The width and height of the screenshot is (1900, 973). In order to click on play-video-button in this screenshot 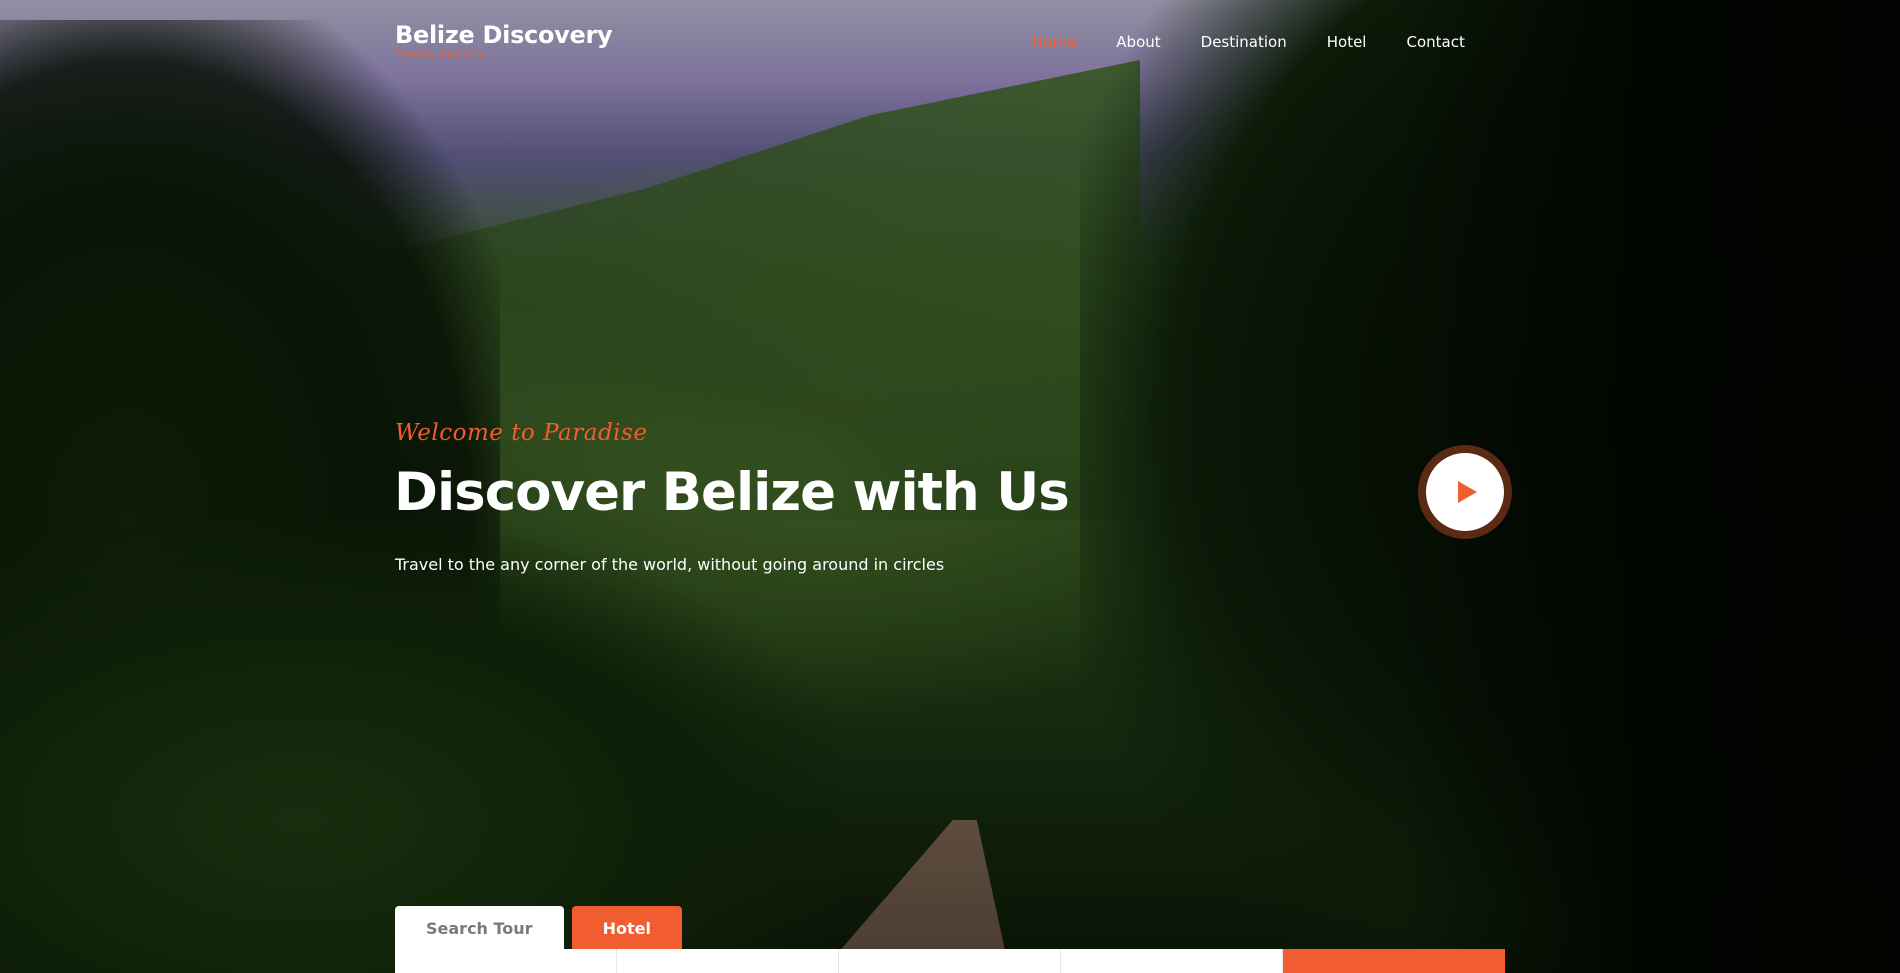, I will do `click(1465, 492)`.